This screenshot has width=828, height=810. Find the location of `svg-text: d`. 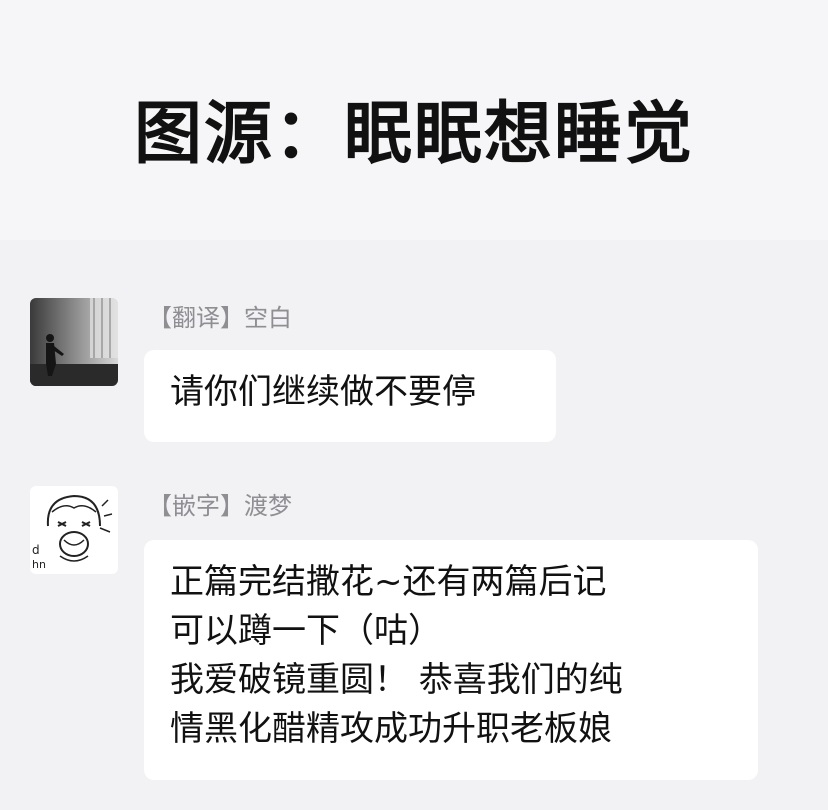

svg-text: d is located at coordinates (36, 550).